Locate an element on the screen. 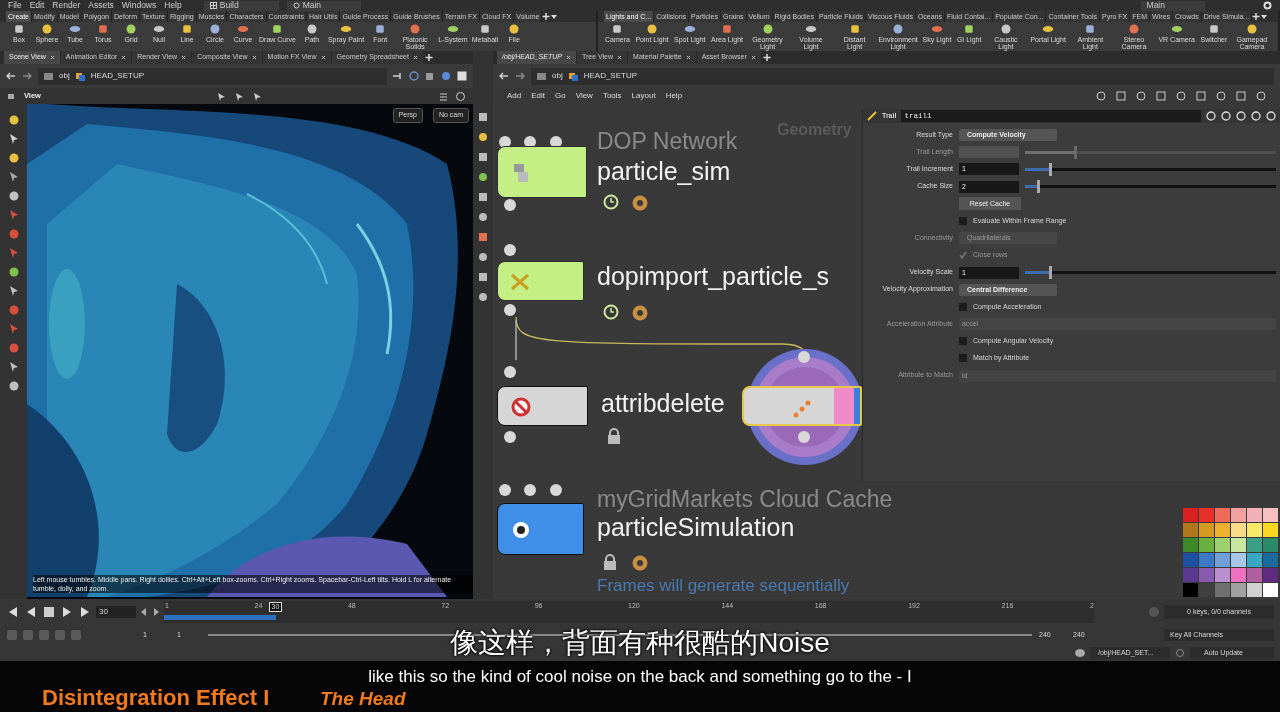 This screenshot has width=1280, height=712. stop-icon is located at coordinates (49, 612).